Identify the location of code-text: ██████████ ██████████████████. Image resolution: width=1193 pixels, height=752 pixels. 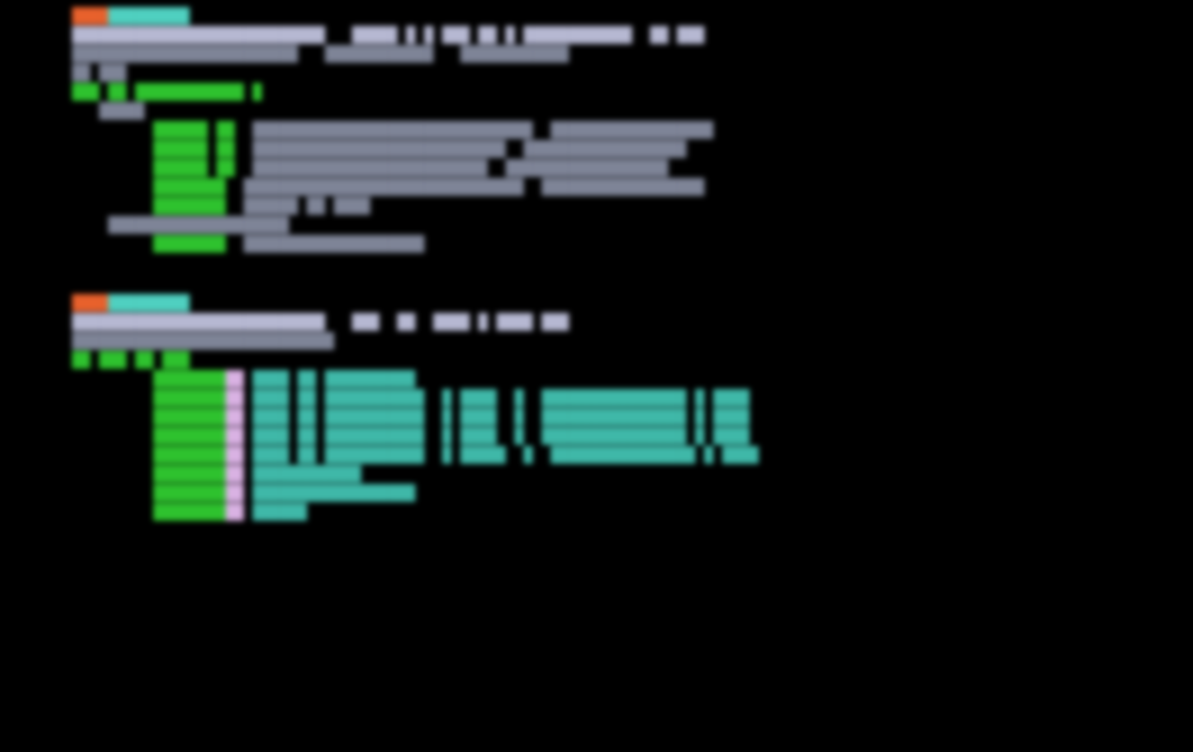
(243, 493).